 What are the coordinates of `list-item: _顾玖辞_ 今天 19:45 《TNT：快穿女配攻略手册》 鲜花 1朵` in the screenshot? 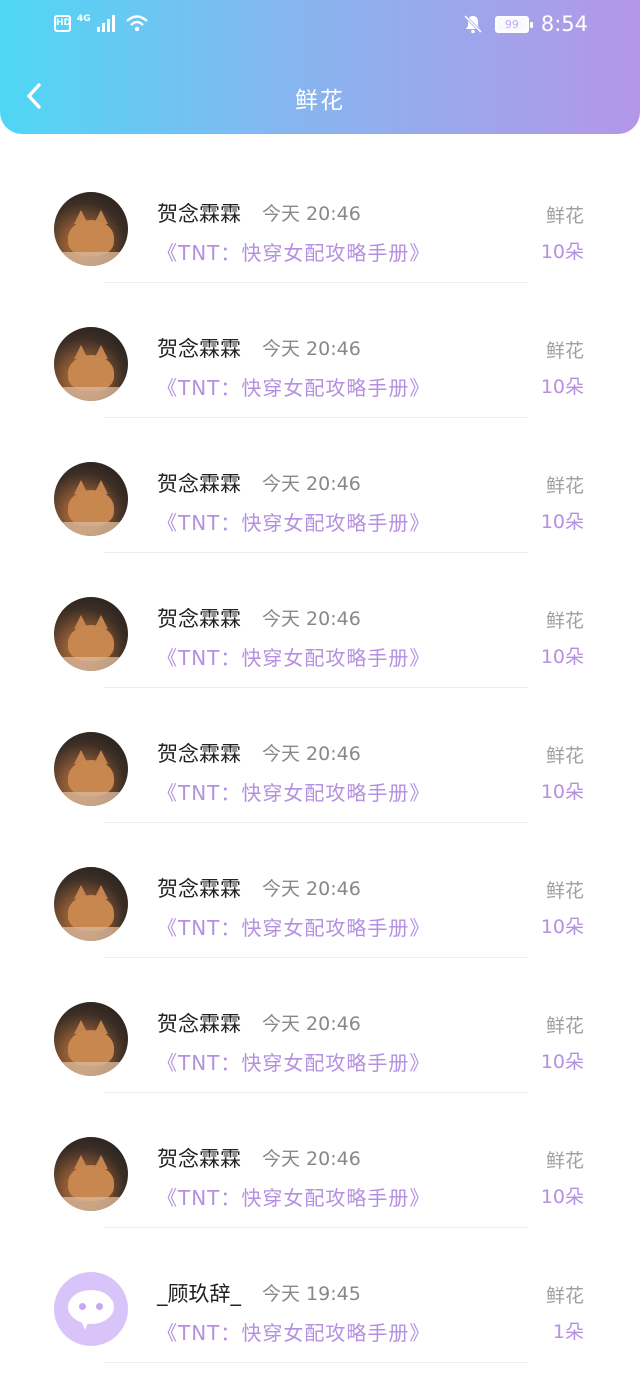 It's located at (320, 1297).